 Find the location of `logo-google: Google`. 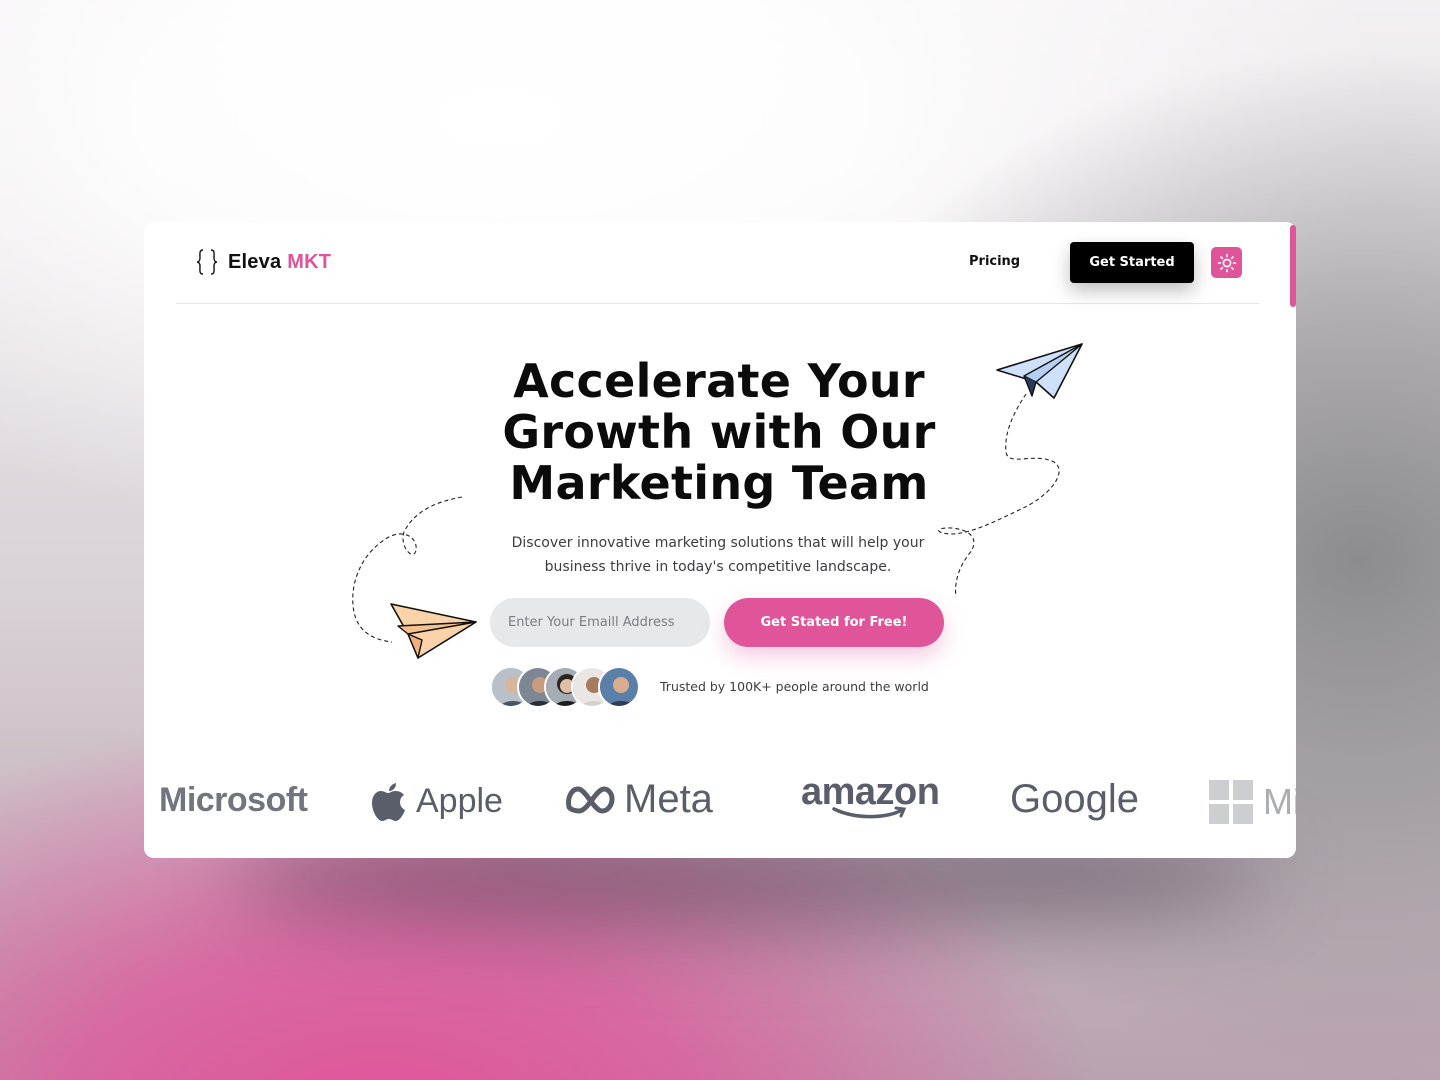

logo-google: Google is located at coordinates (1074, 799).